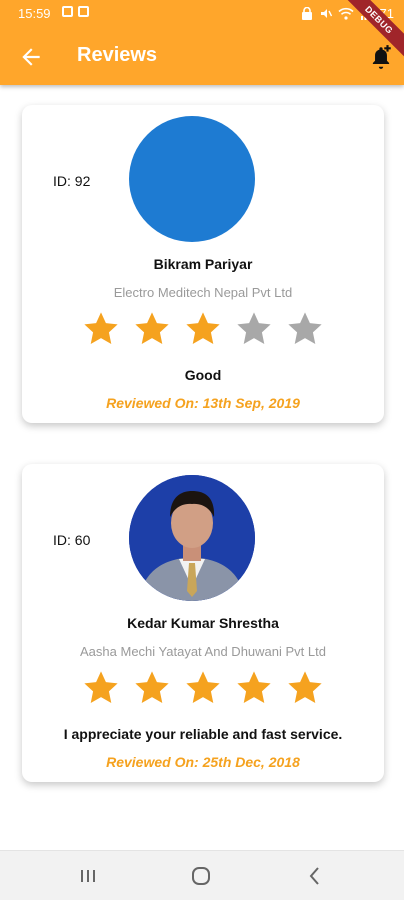 The image size is (404, 900). I want to click on reviewer-name: Bikram Pariyar, so click(203, 264).